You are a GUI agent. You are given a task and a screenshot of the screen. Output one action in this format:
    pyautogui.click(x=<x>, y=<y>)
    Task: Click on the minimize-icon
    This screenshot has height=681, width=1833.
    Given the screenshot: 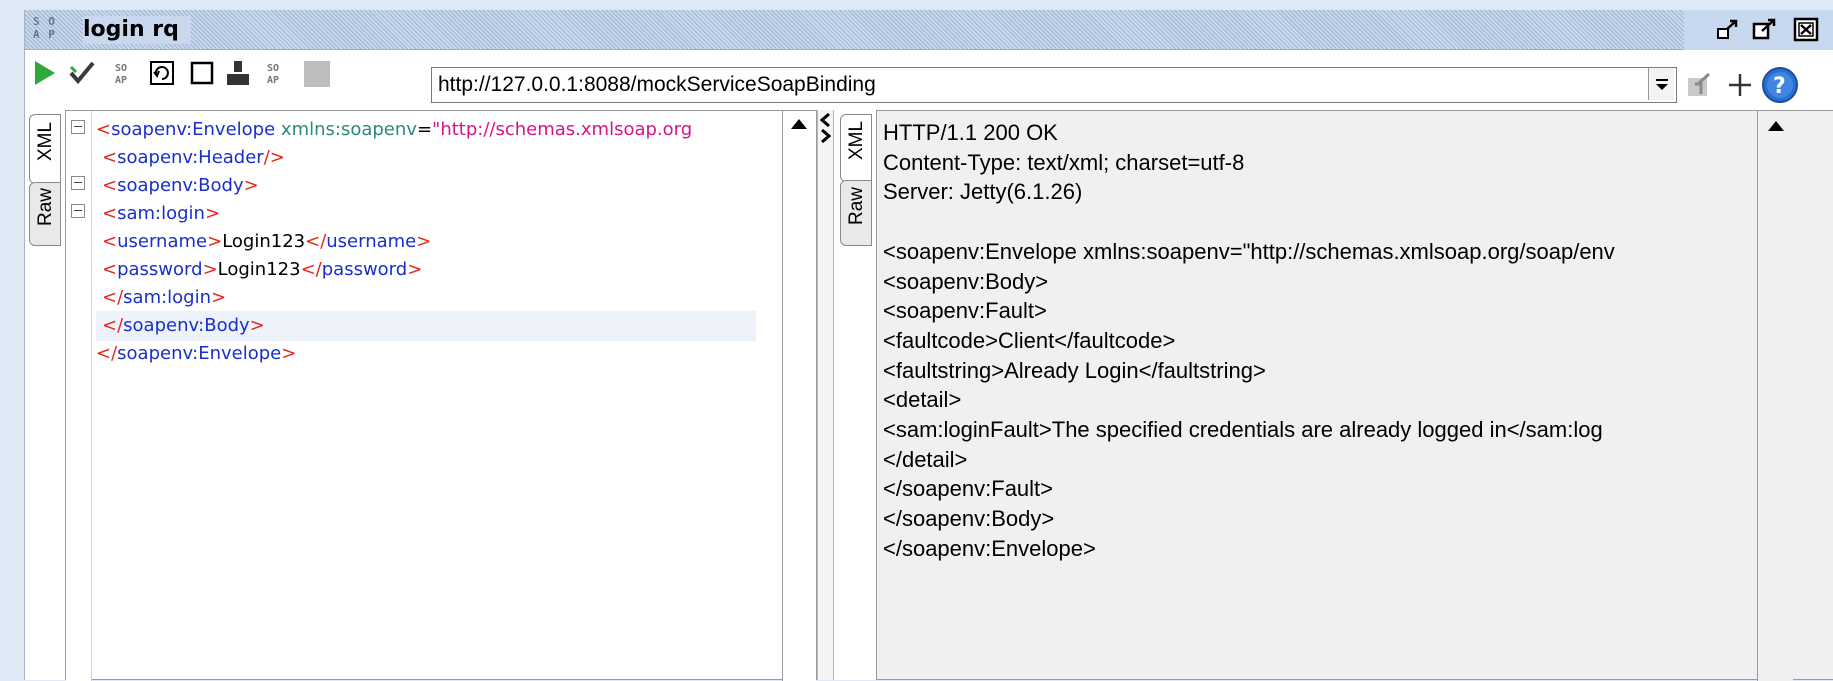 What is the action you would take?
    pyautogui.click(x=1729, y=30)
    